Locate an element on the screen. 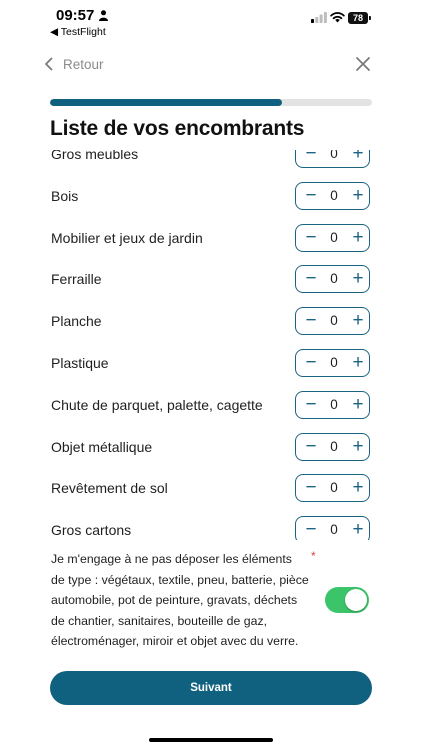 Image resolution: width=422 pixels, height=750 pixels. item-label: Mobilier et jeux de jardin is located at coordinates (127, 237).